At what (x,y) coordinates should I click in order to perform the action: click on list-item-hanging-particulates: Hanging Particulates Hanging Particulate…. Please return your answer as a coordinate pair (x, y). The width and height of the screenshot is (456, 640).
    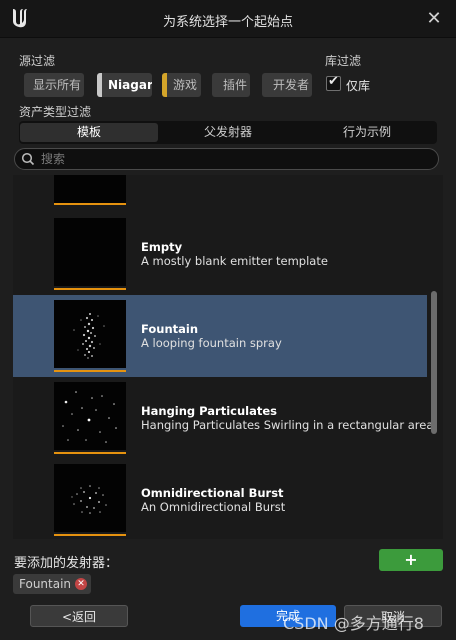
    Looking at the image, I should click on (223, 418).